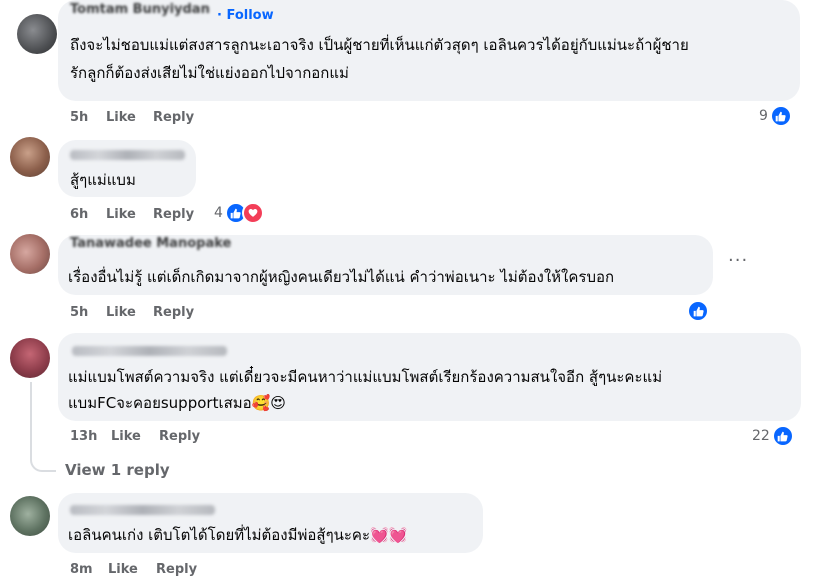 This screenshot has width=820, height=582. What do you see at coordinates (250, 15) in the screenshot?
I see `follow-label: Follow` at bounding box center [250, 15].